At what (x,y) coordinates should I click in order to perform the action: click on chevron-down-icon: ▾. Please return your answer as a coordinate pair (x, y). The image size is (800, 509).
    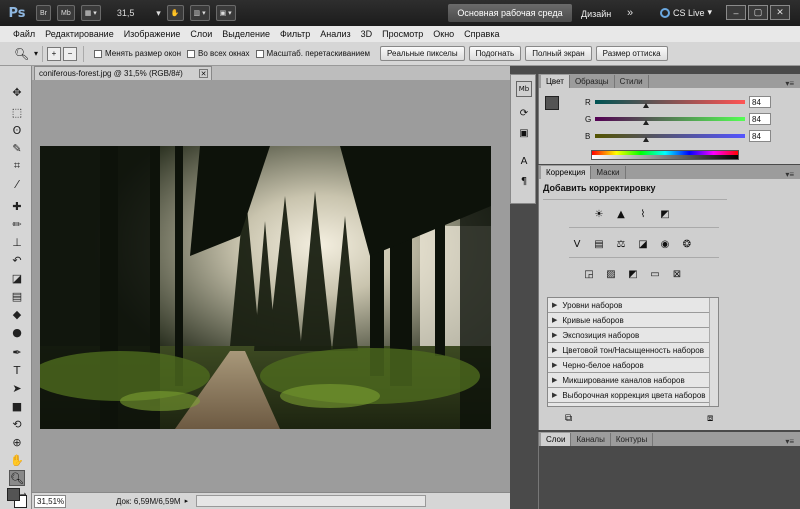
    Looking at the image, I should click on (36, 53).